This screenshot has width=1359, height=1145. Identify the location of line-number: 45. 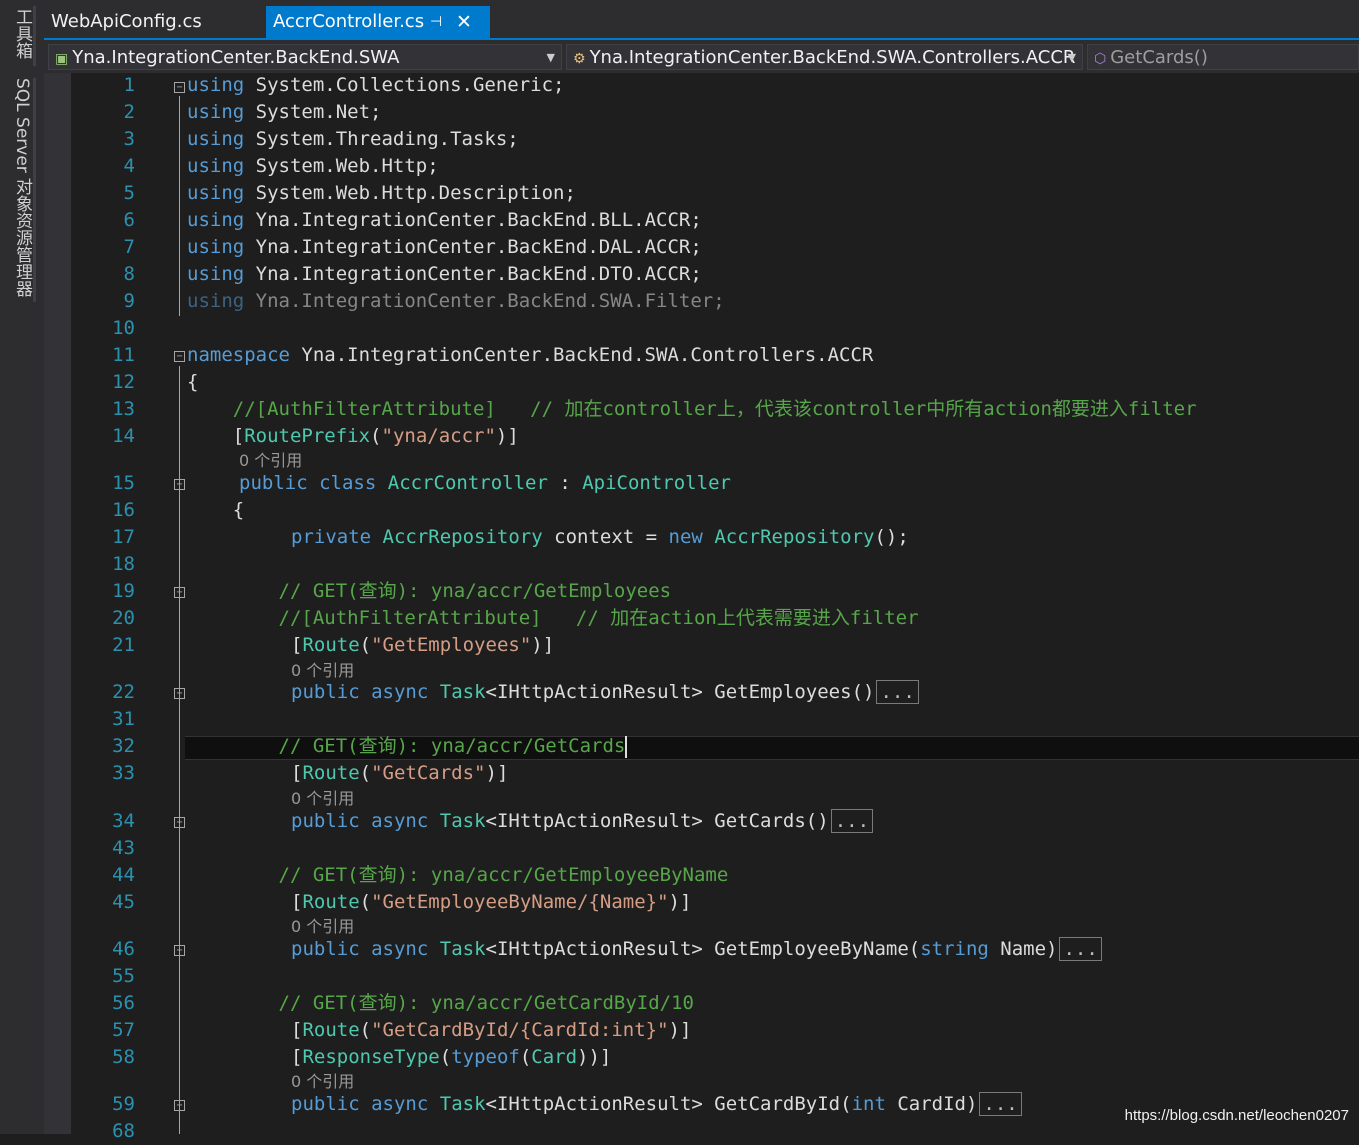
(123, 902).